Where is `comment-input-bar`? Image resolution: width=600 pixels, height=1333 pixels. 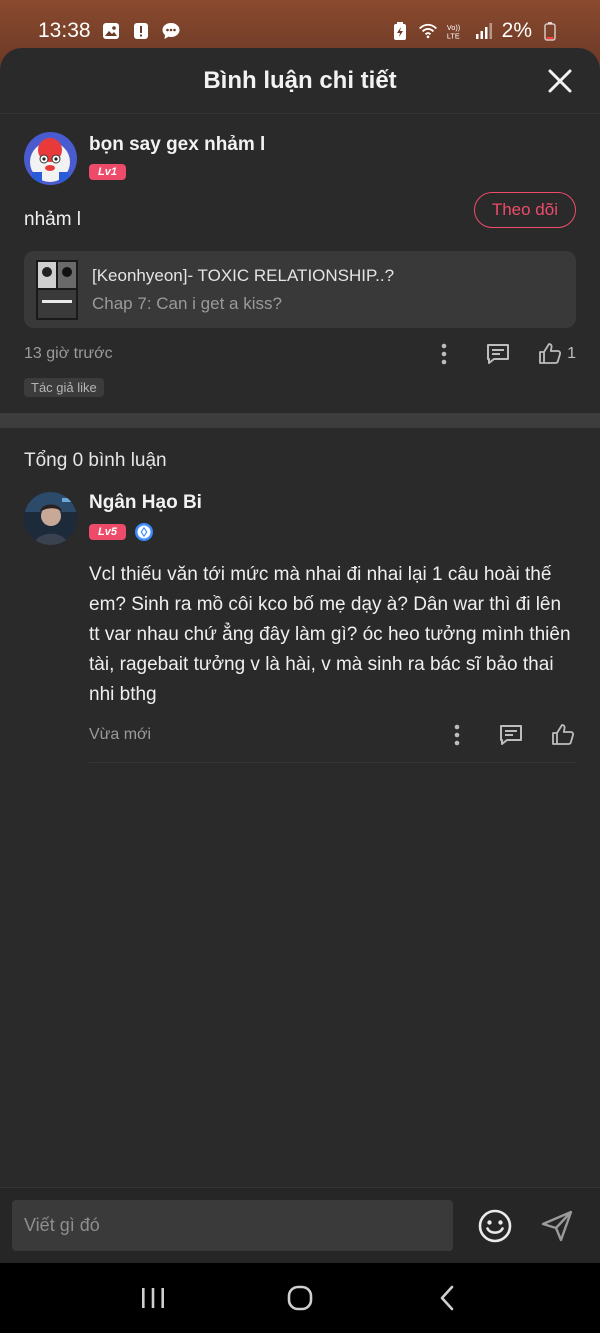
comment-input-bar is located at coordinates (300, 1225).